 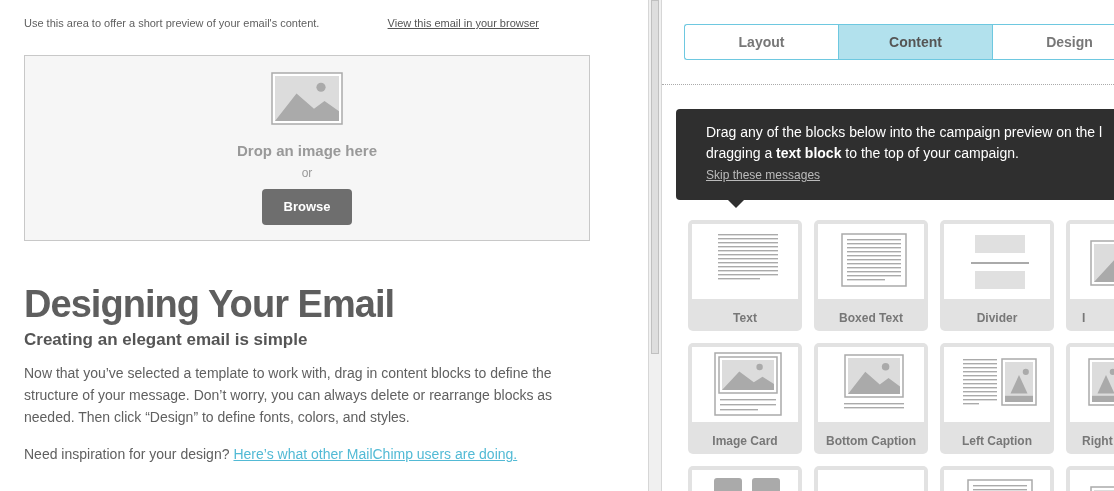 I want to click on content-block-tile: Divider, so click(x=997, y=275).